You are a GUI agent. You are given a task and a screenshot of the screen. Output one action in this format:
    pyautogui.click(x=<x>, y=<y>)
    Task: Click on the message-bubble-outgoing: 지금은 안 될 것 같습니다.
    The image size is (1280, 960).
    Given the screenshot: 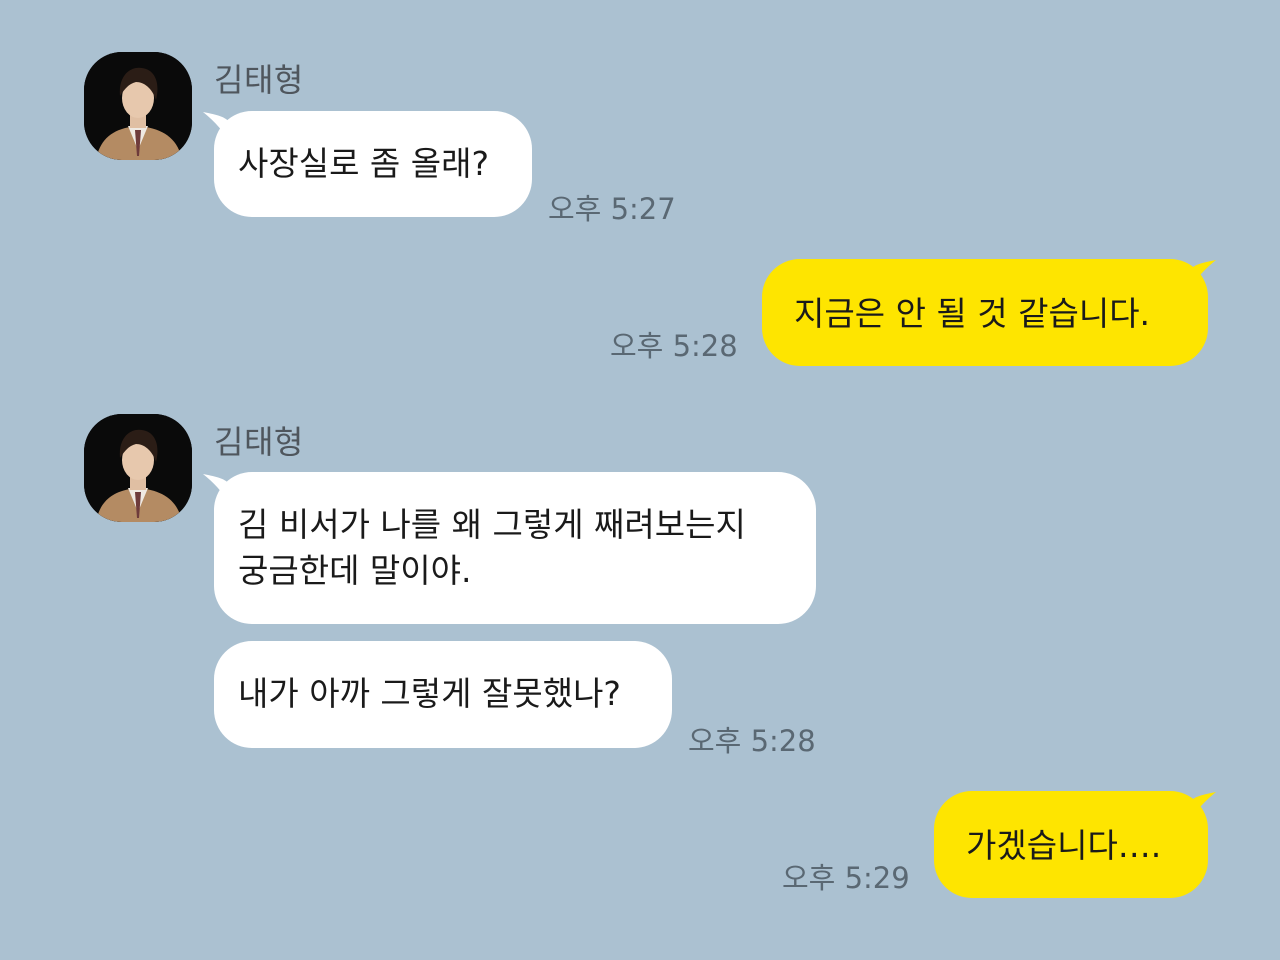 What is the action you would take?
    pyautogui.click(x=985, y=312)
    